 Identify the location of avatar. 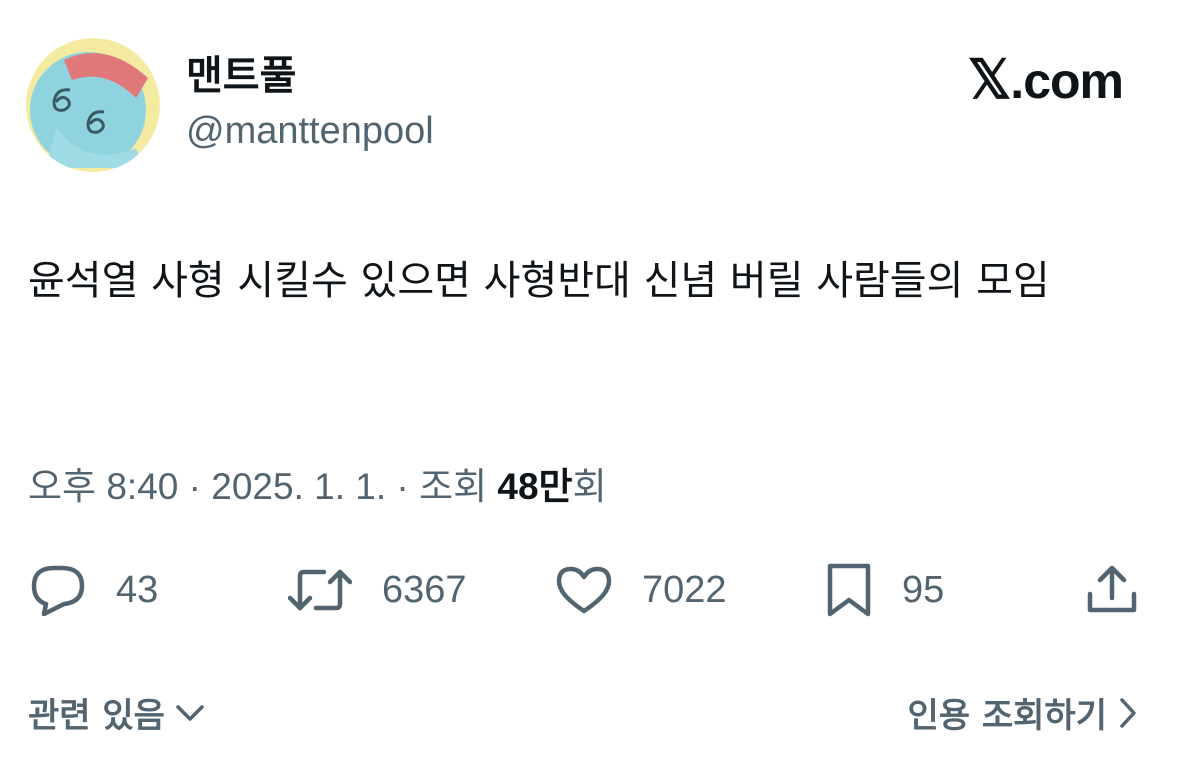
(93, 105).